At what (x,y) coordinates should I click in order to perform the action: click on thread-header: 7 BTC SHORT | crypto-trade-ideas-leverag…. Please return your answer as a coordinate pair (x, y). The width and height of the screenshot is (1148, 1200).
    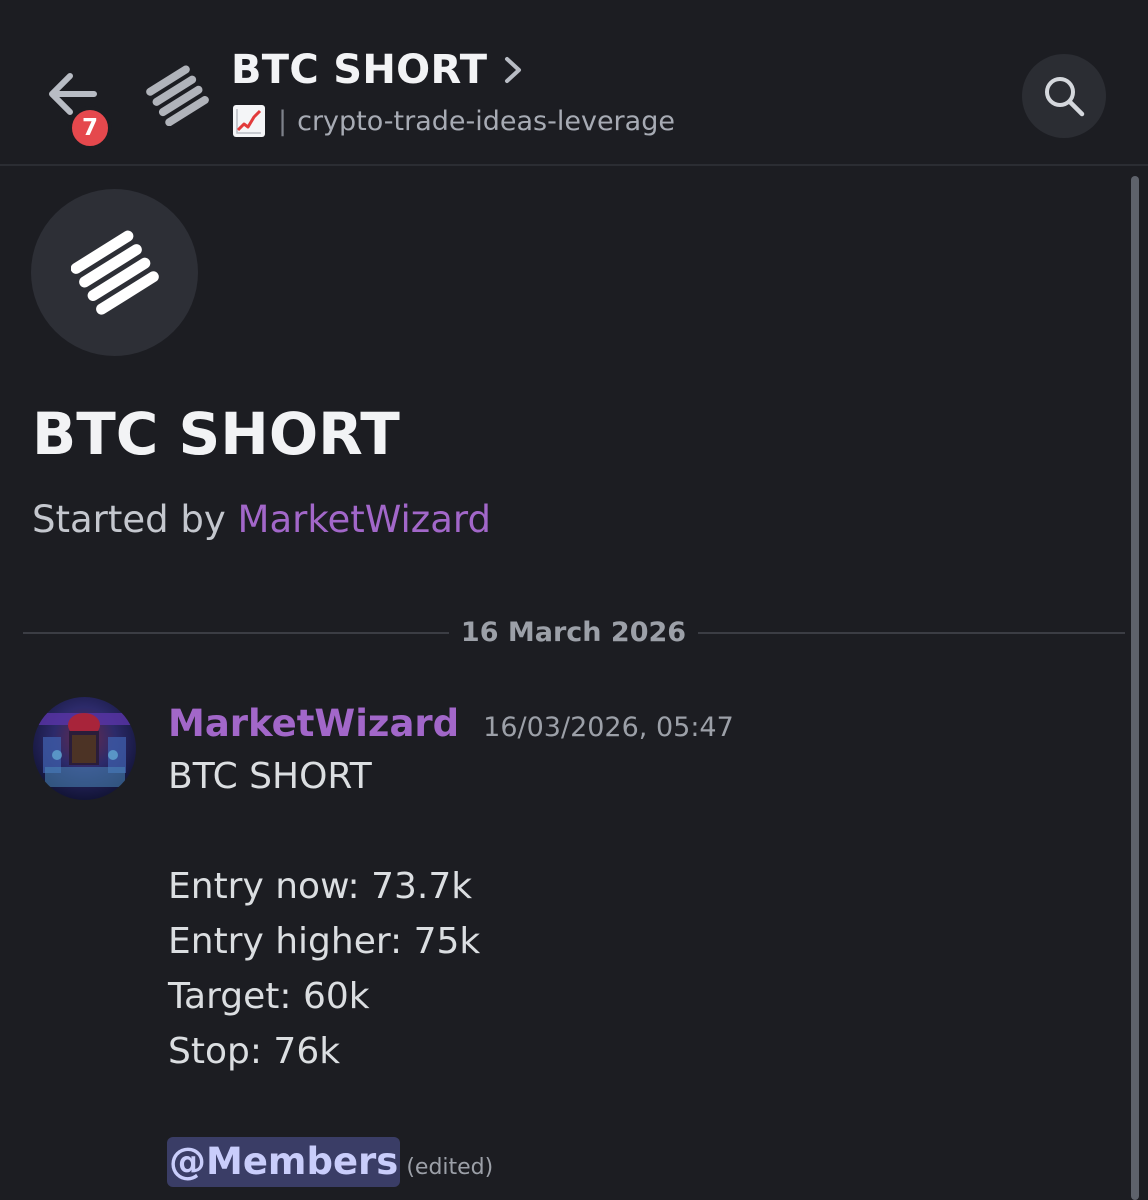
    Looking at the image, I should click on (574, 83).